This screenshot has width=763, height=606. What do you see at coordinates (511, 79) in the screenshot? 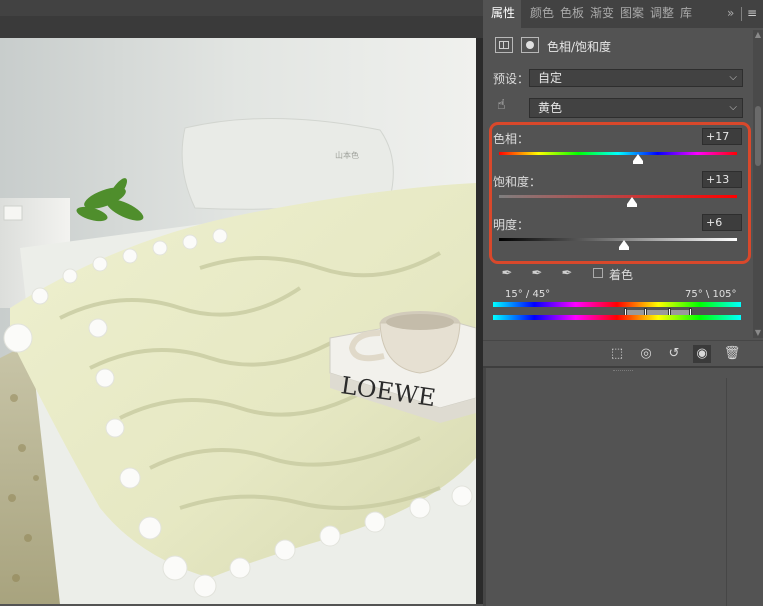
I see `preset-label: 预设：` at bounding box center [511, 79].